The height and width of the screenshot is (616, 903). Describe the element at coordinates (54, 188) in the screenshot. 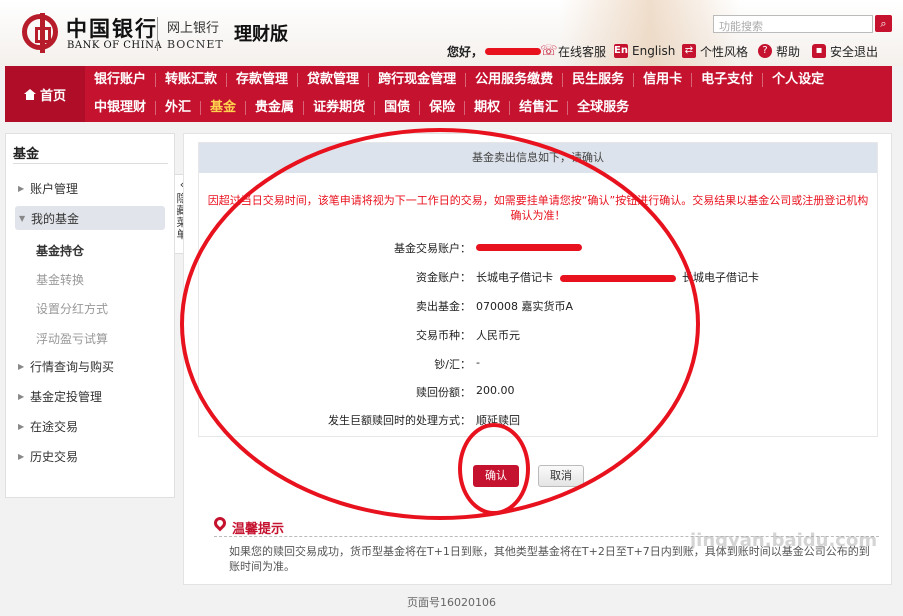

I see `sidebar-item-label: 账户管理` at that location.